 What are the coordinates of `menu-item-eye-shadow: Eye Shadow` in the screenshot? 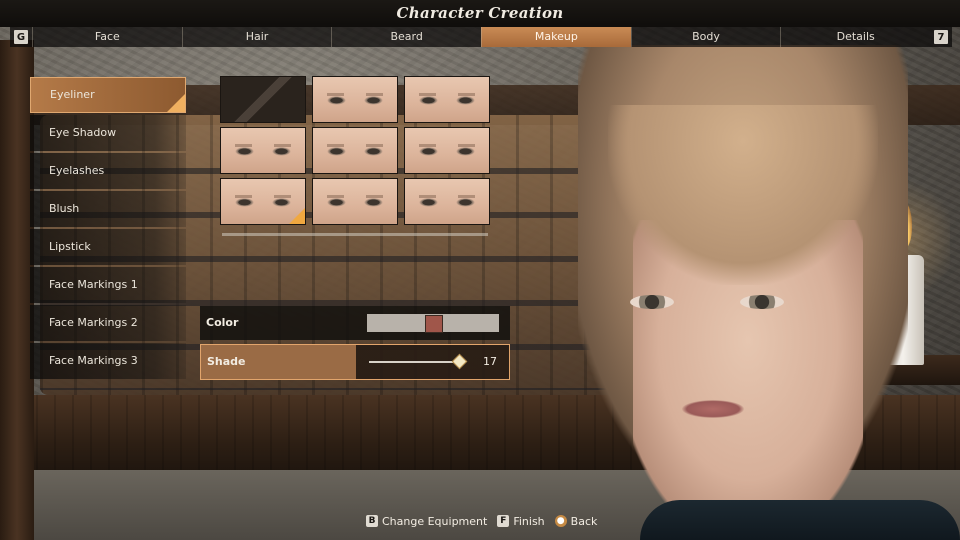 It's located at (108, 133).